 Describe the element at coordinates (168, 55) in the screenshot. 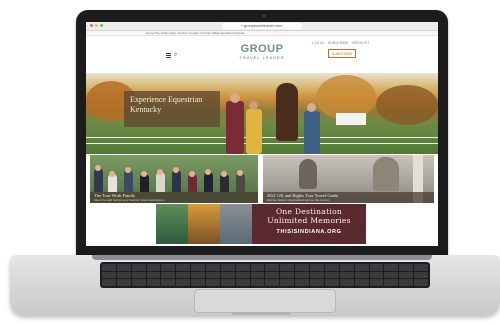

I see `menu-icon` at that location.